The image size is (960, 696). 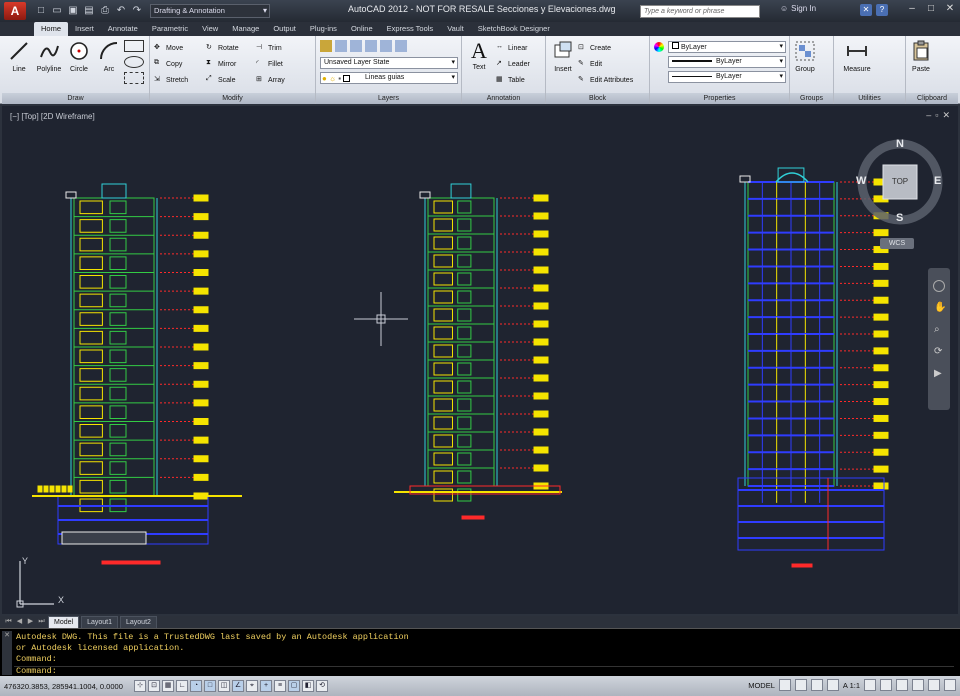 I want to click on linetype-dropdown: ByLayer, so click(x=727, y=77).